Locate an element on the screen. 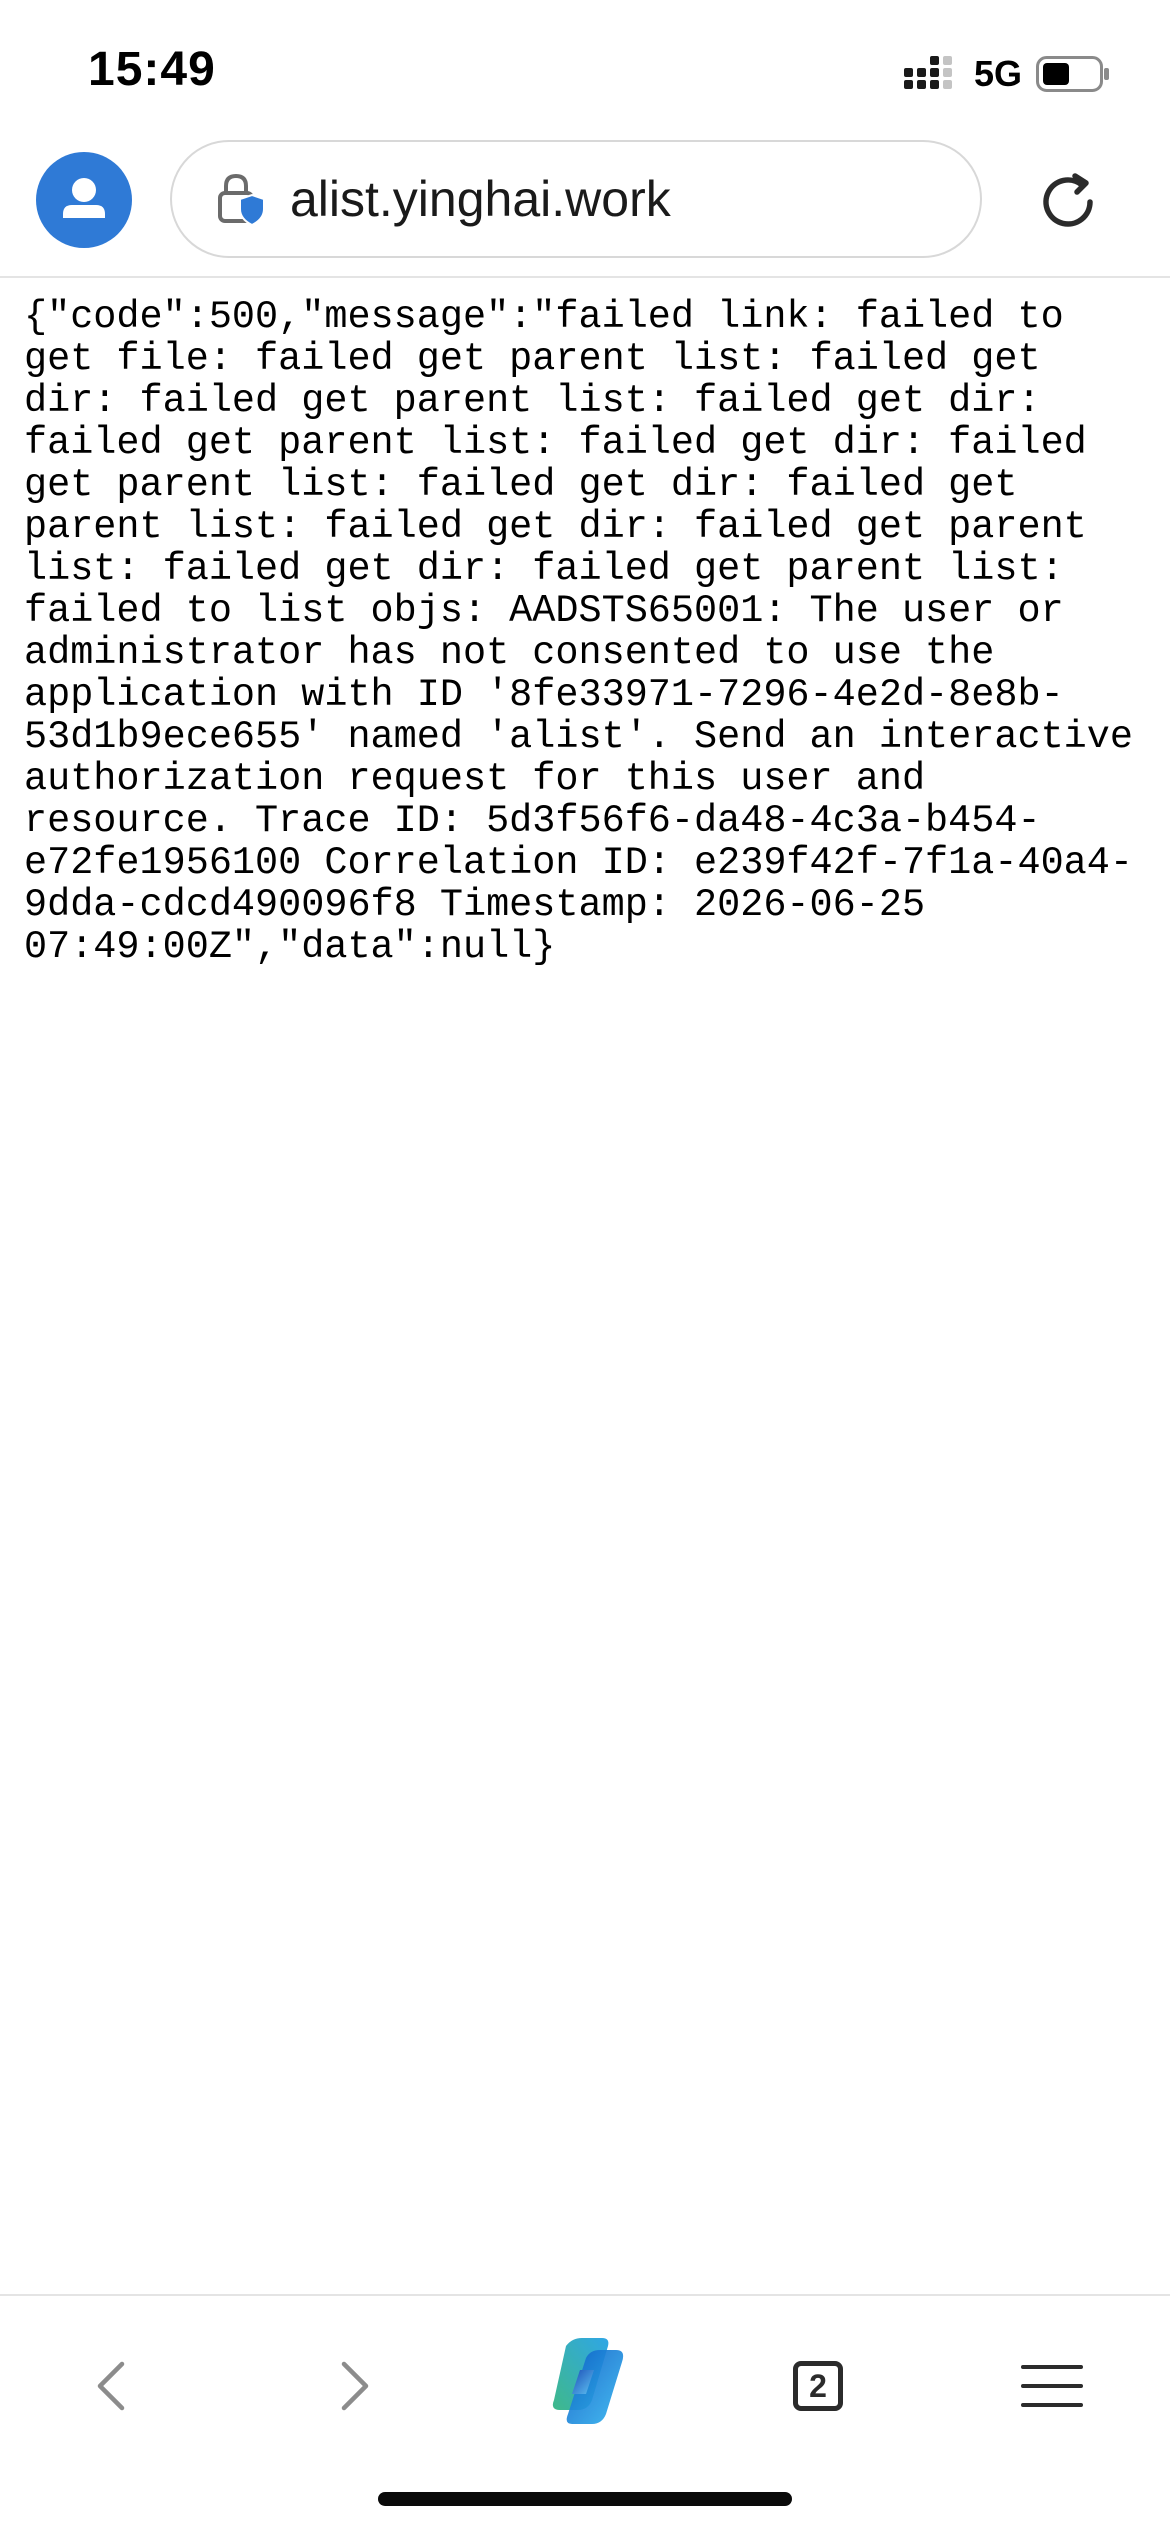 This screenshot has height=2532, width=1170. url-field: alist.yinghai.work is located at coordinates (576, 199).